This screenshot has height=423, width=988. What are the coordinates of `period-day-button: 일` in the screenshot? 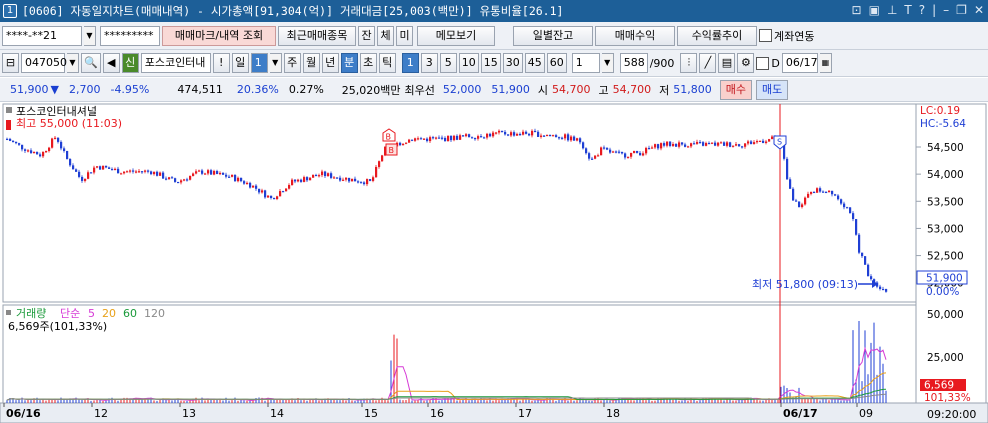 It's located at (240, 63).